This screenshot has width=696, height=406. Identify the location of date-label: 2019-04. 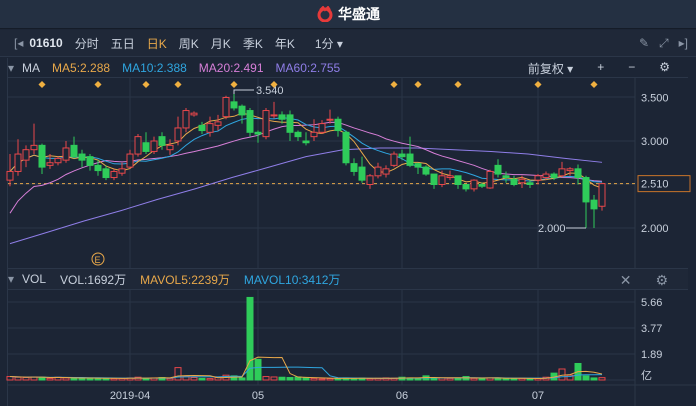
(130, 396).